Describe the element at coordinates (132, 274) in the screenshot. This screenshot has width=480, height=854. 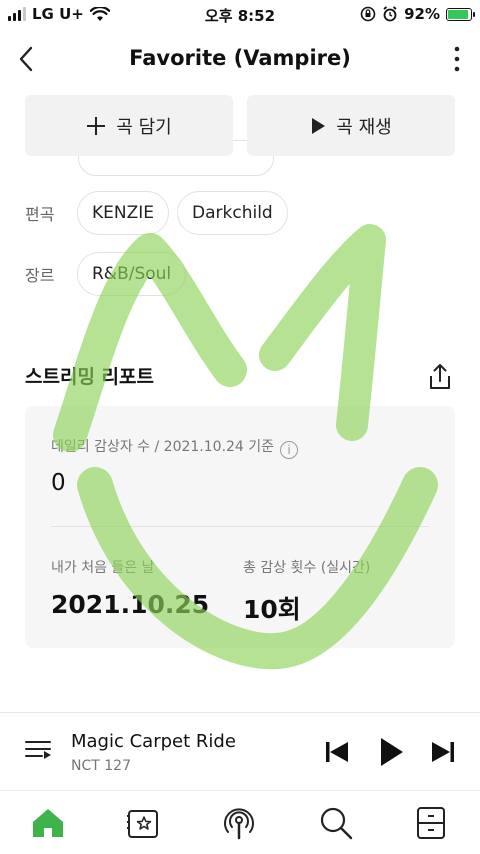
I see `genre-chip: R&B/Soul` at that location.